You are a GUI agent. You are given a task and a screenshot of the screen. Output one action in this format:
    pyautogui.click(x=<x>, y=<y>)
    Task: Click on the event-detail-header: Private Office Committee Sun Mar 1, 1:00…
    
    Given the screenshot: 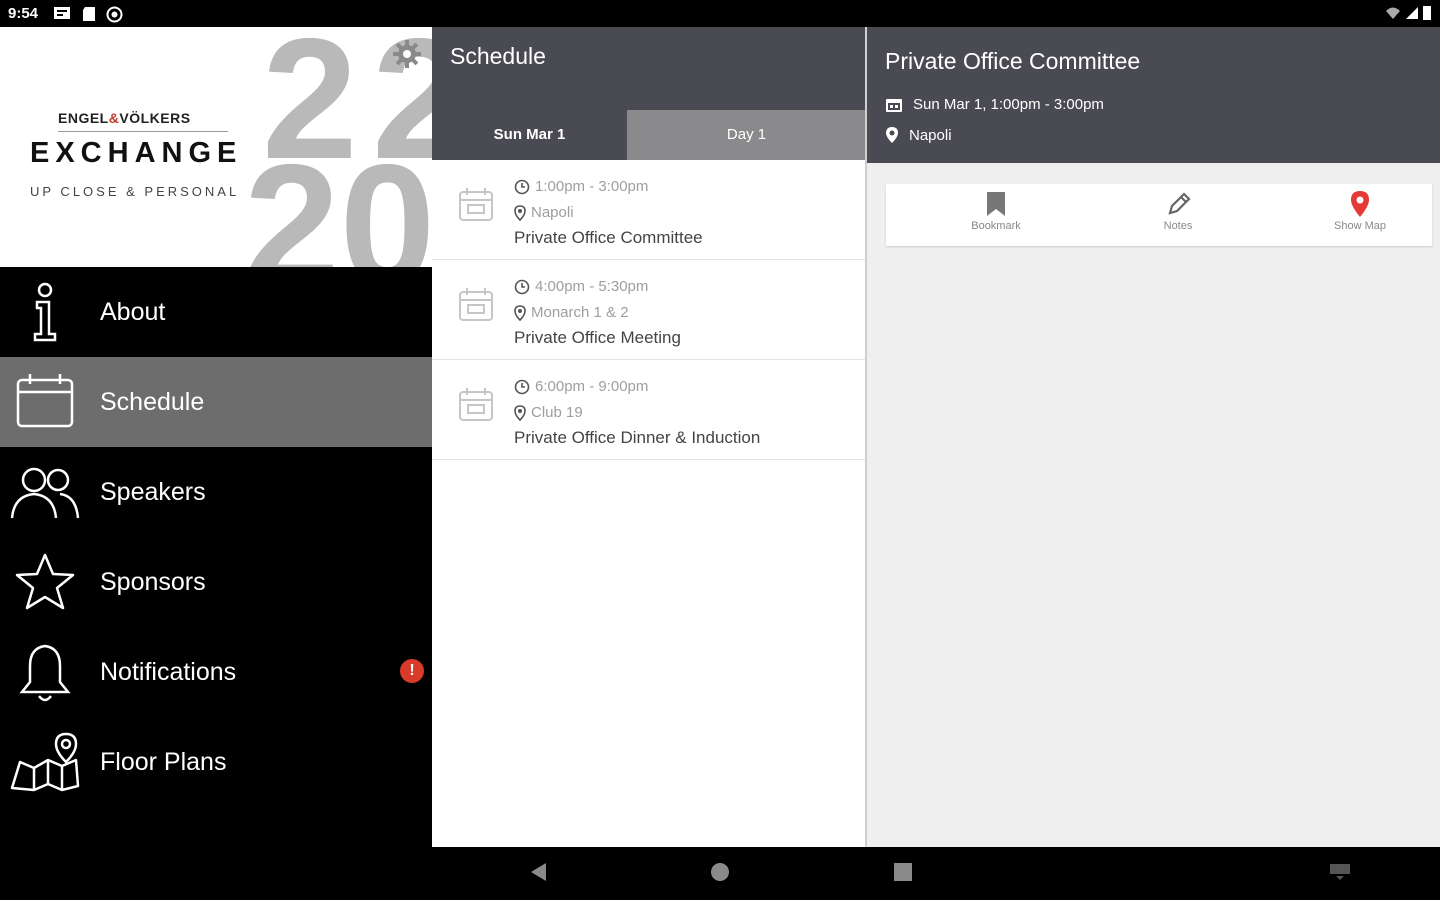 What is the action you would take?
    pyautogui.click(x=1153, y=95)
    